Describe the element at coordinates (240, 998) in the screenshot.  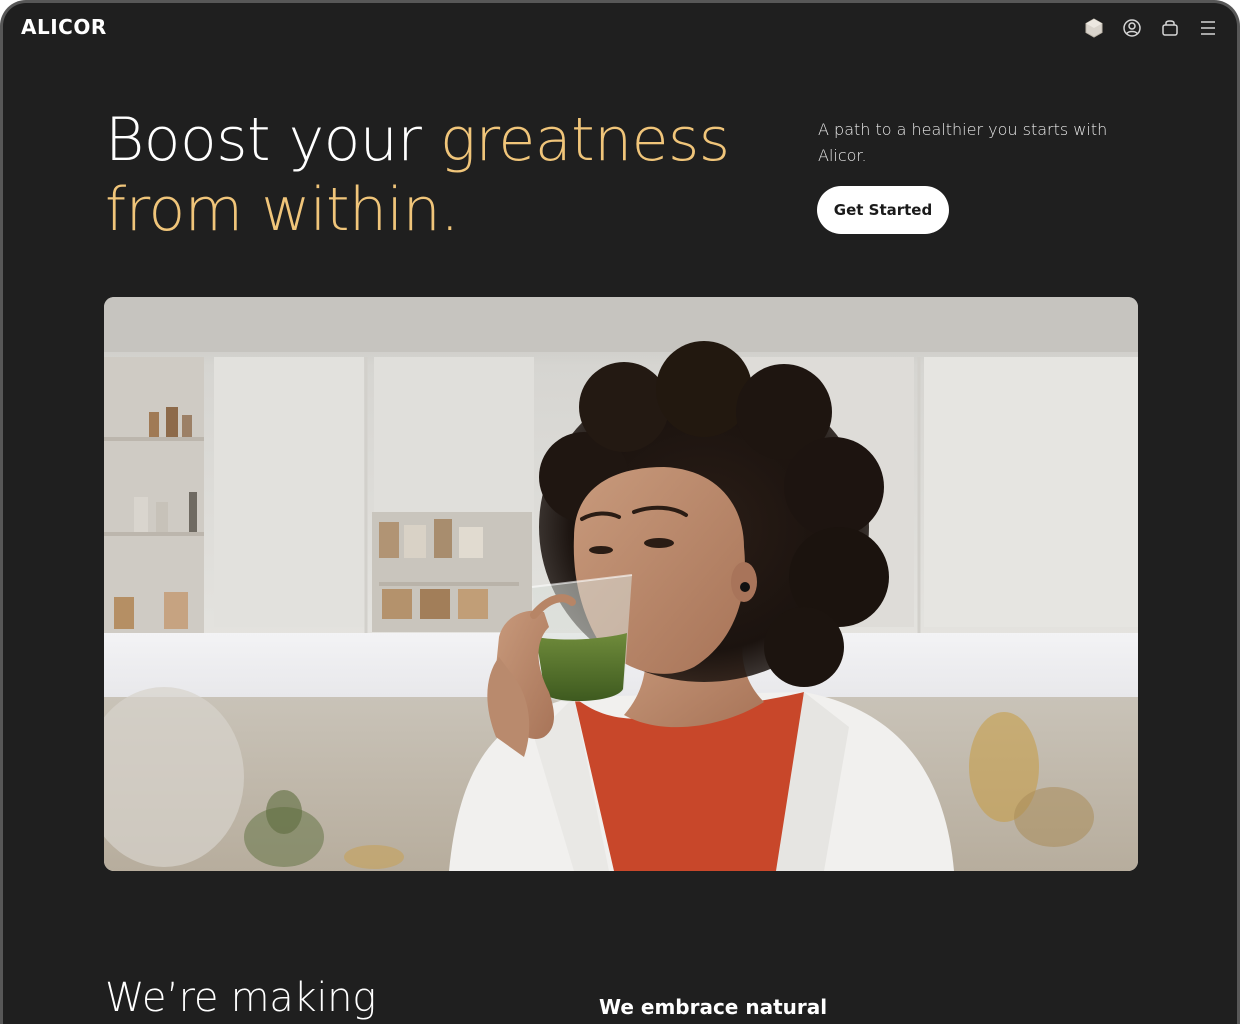
I see `section-title: We’re making` at that location.